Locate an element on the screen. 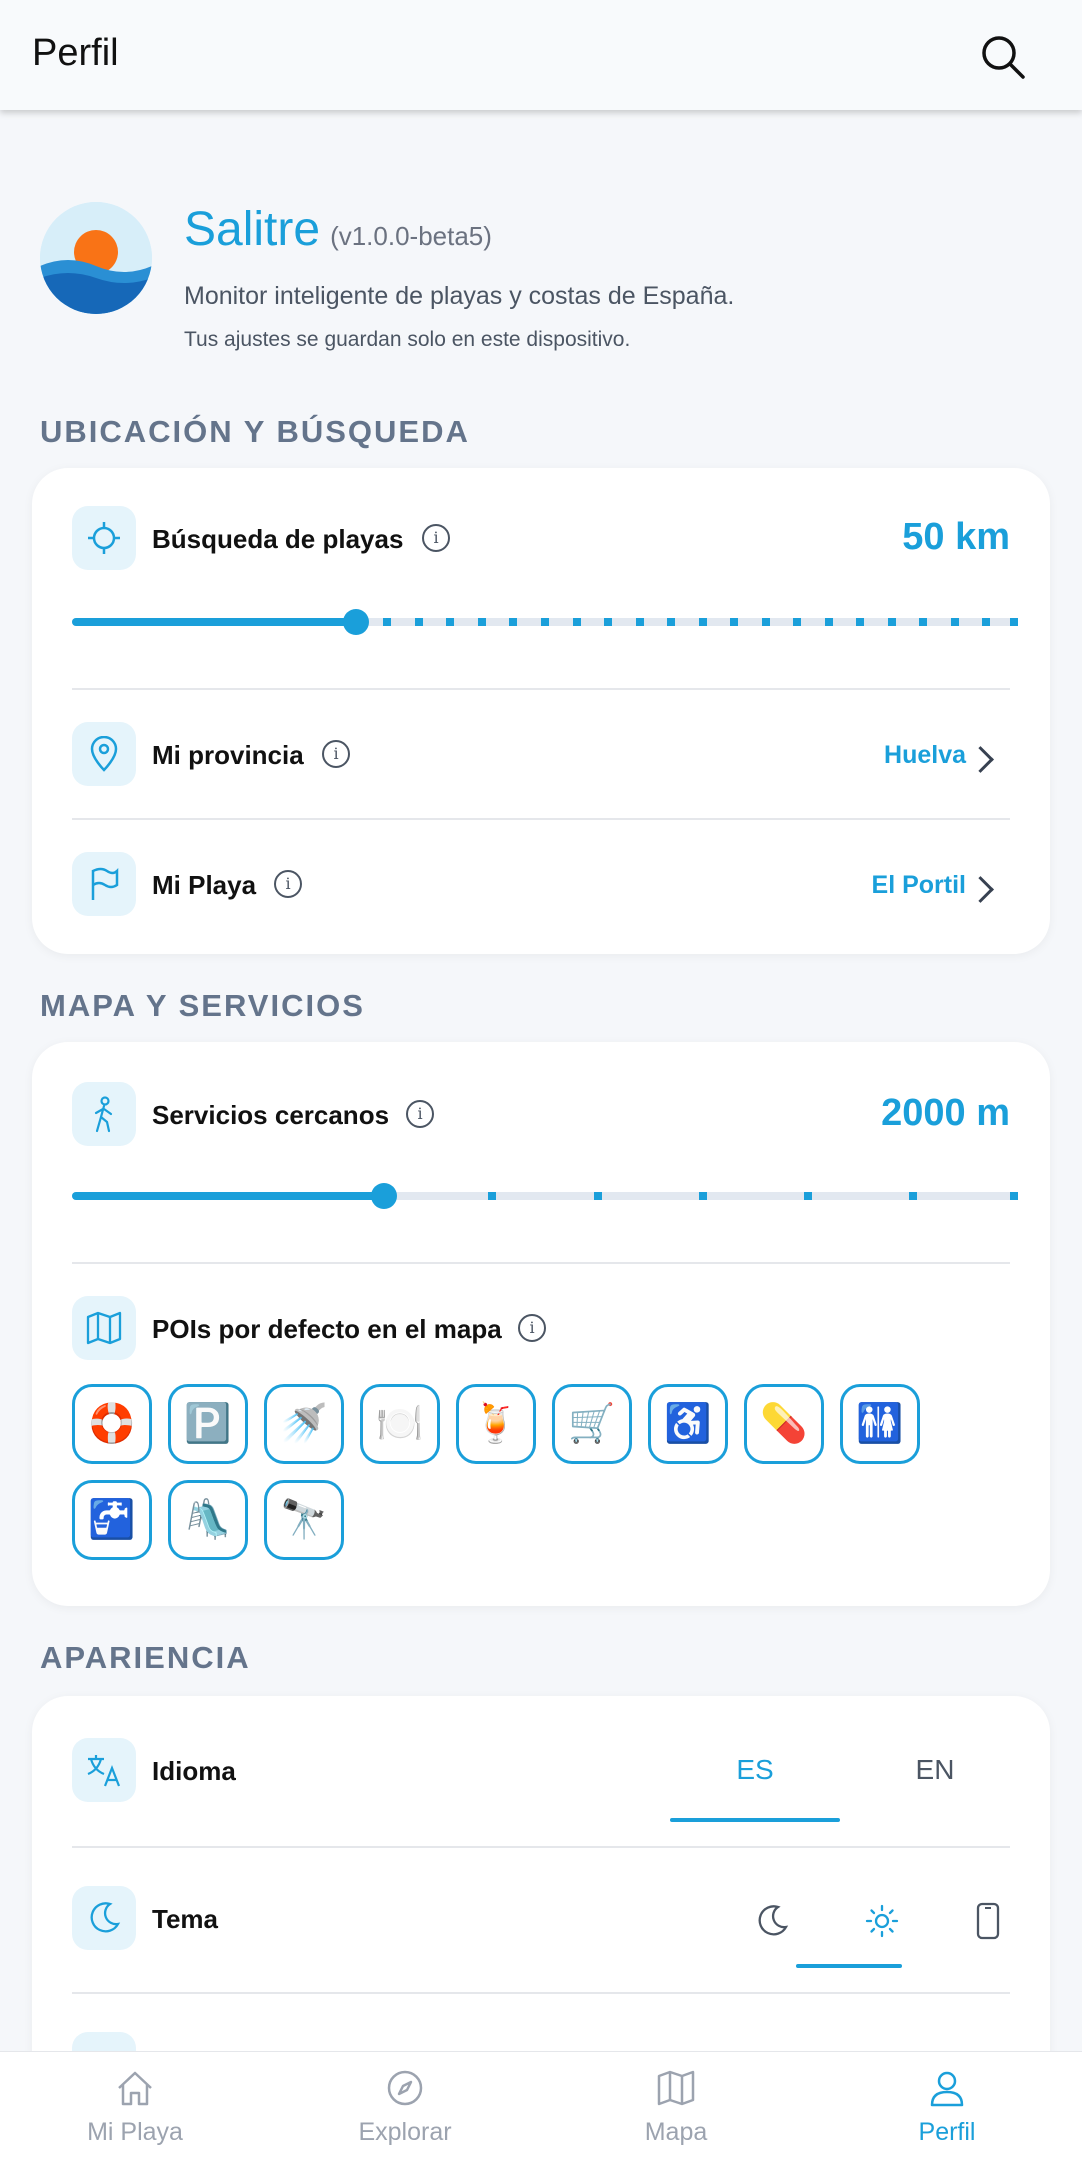  walking-icon is located at coordinates (104, 1114).